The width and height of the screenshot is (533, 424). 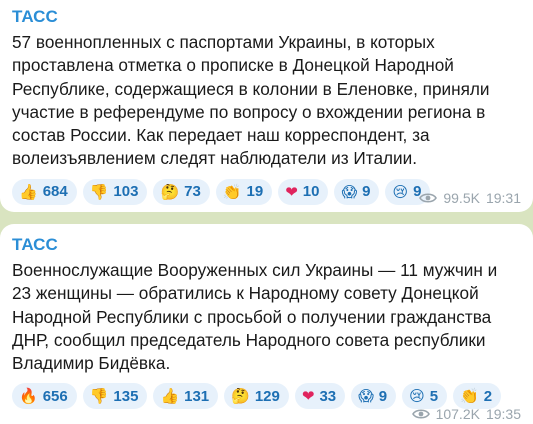 I want to click on reaction-count: 129, so click(x=267, y=396).